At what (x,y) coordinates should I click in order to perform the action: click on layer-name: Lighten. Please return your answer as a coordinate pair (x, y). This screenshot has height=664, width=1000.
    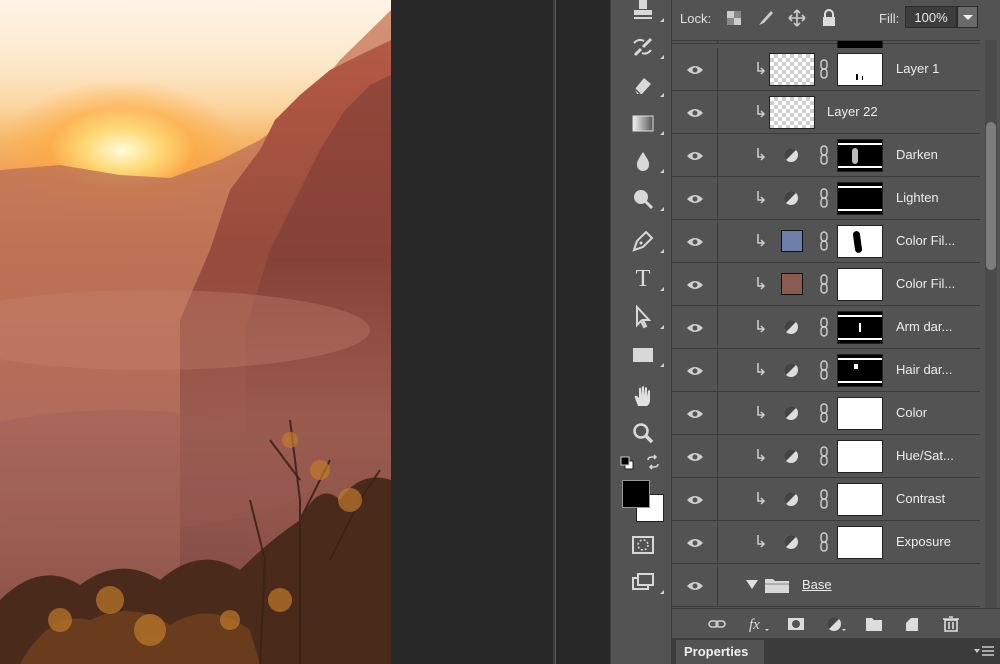
    Looking at the image, I should click on (917, 197).